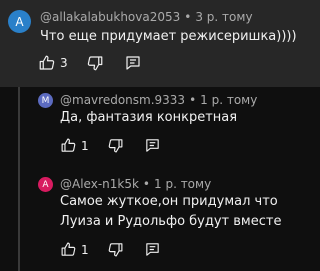 The image size is (320, 271). What do you see at coordinates (110, 17) in the screenshot?
I see `comment-author: @allakalabukhova2053` at bounding box center [110, 17].